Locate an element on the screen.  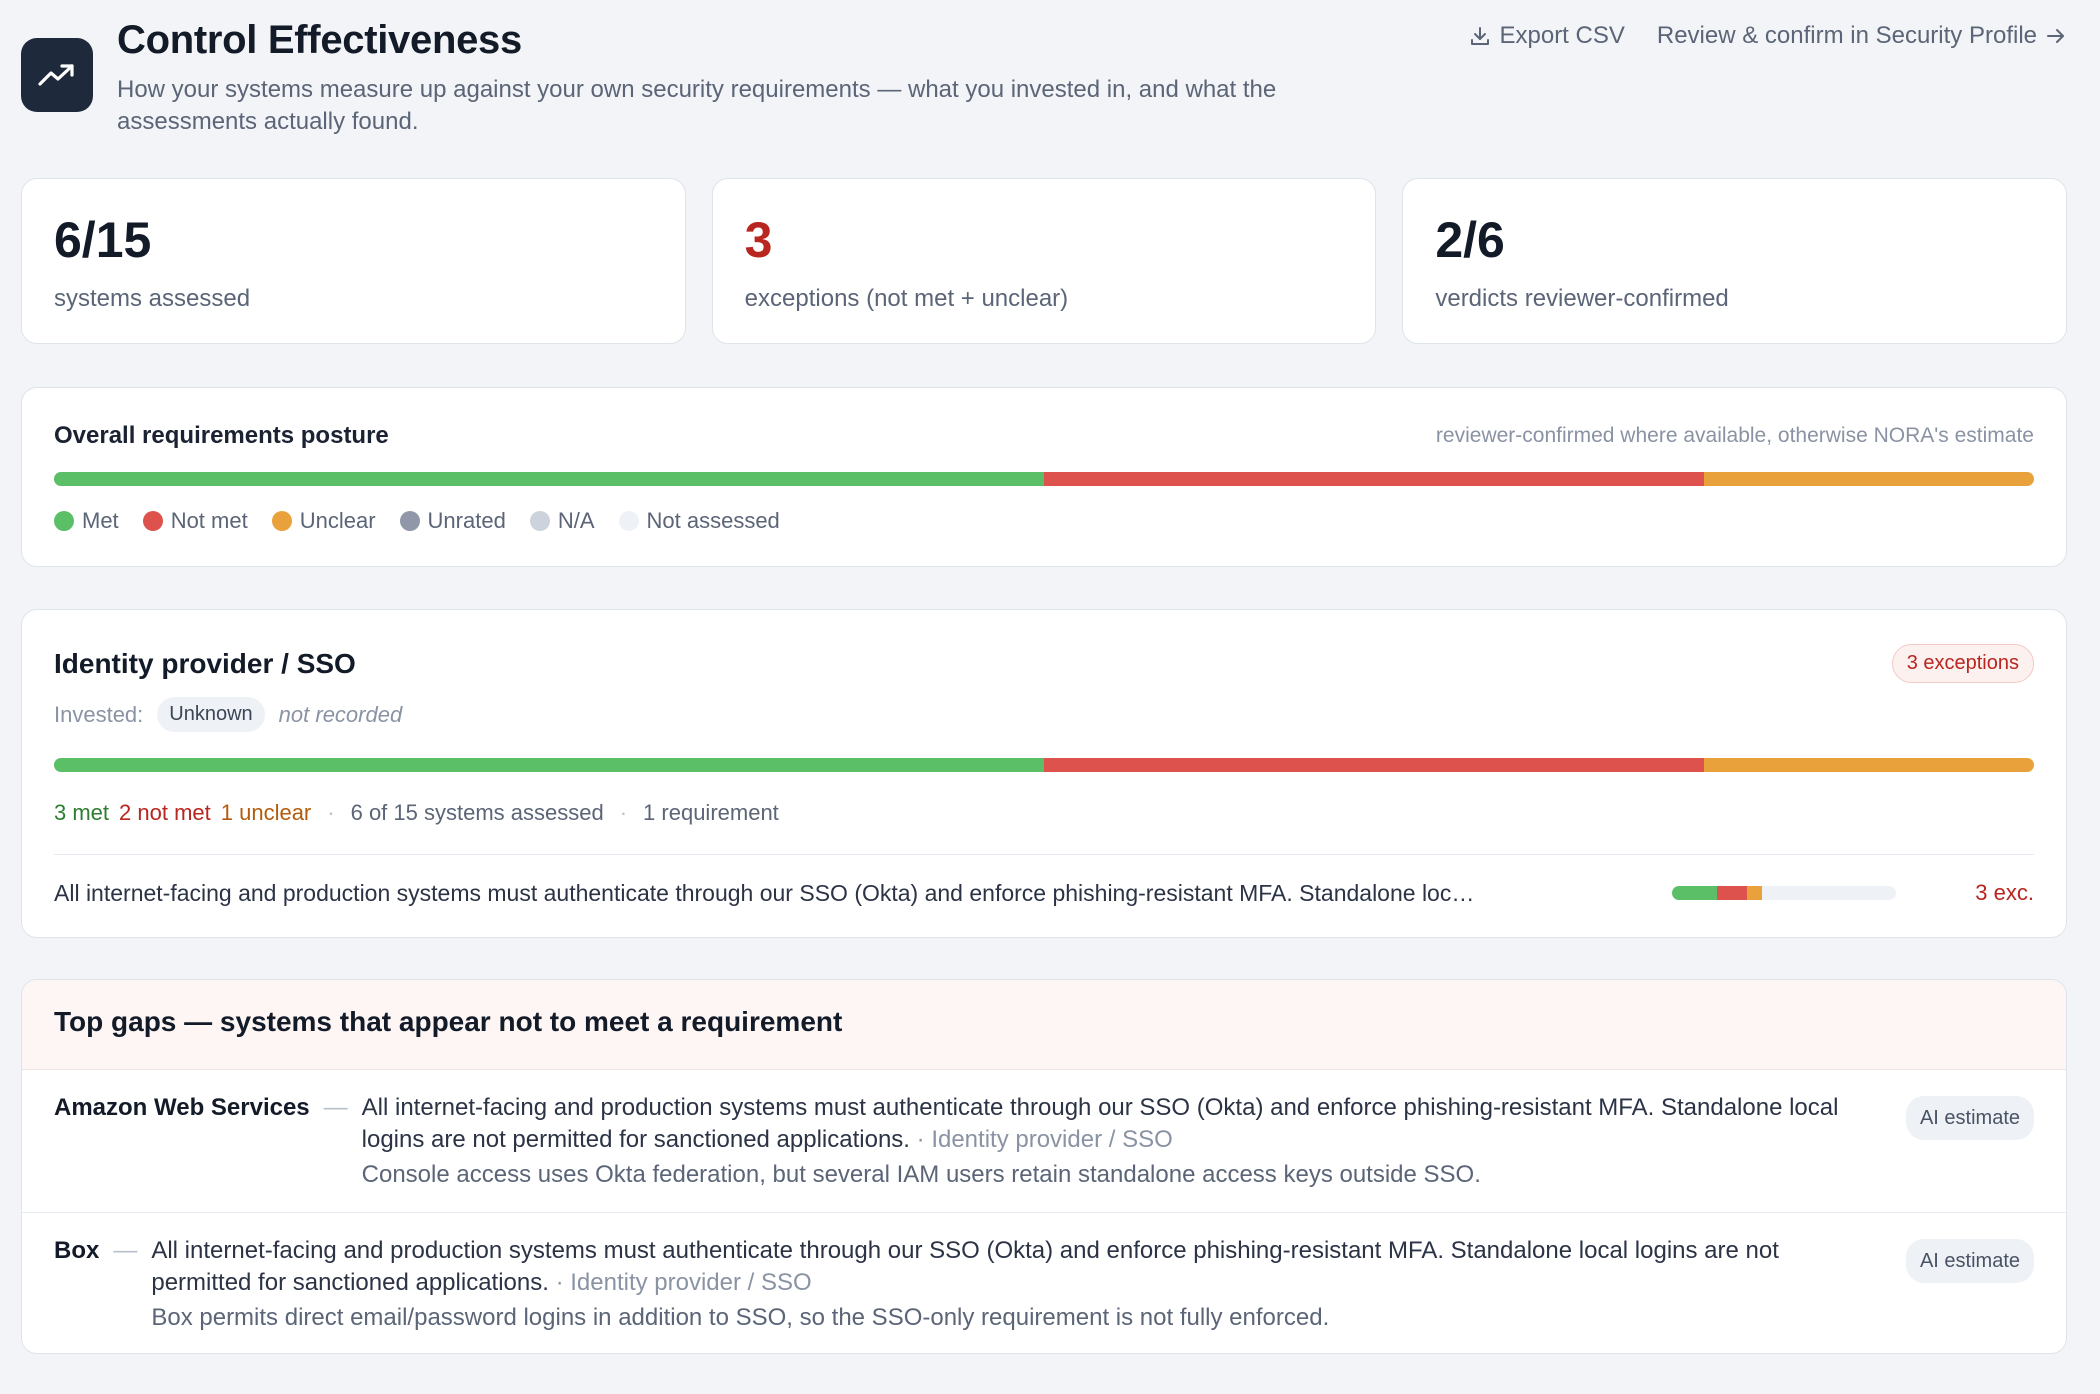
legend-item-na: N/A is located at coordinates (562, 521).